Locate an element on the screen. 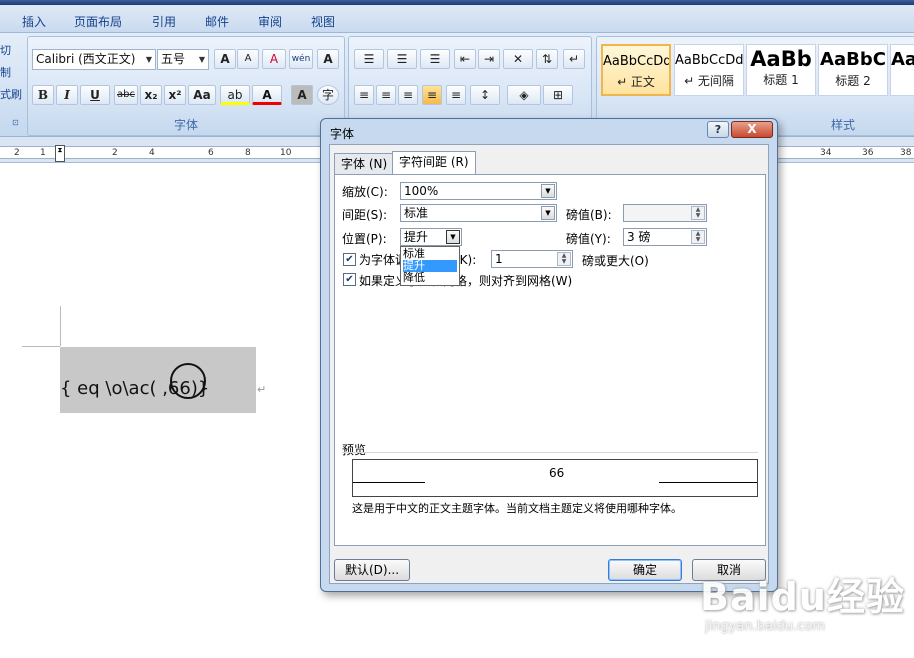 The width and height of the screenshot is (914, 658). increase-indent-button: ⇥ is located at coordinates (489, 59).